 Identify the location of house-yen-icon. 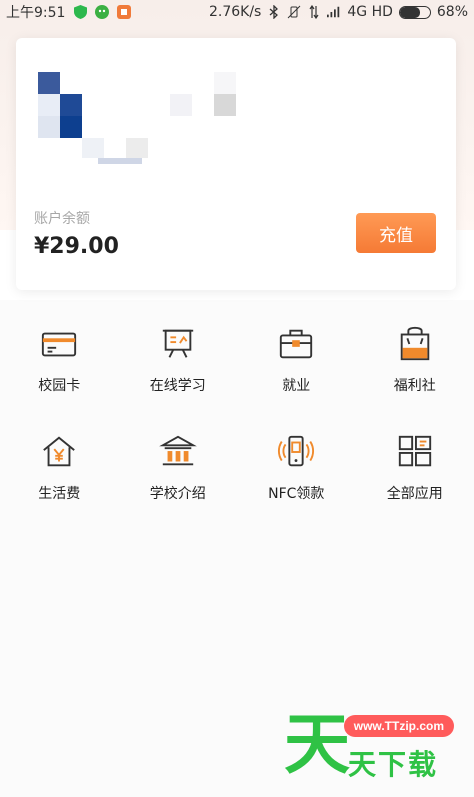
(59, 451).